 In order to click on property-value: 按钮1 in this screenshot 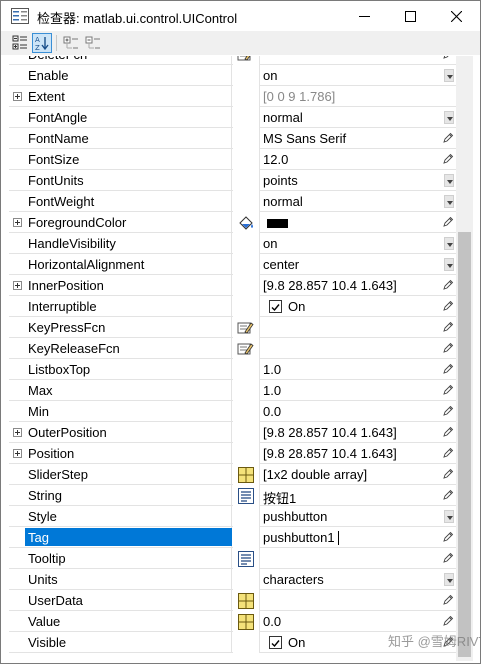, I will do `click(279, 497)`.